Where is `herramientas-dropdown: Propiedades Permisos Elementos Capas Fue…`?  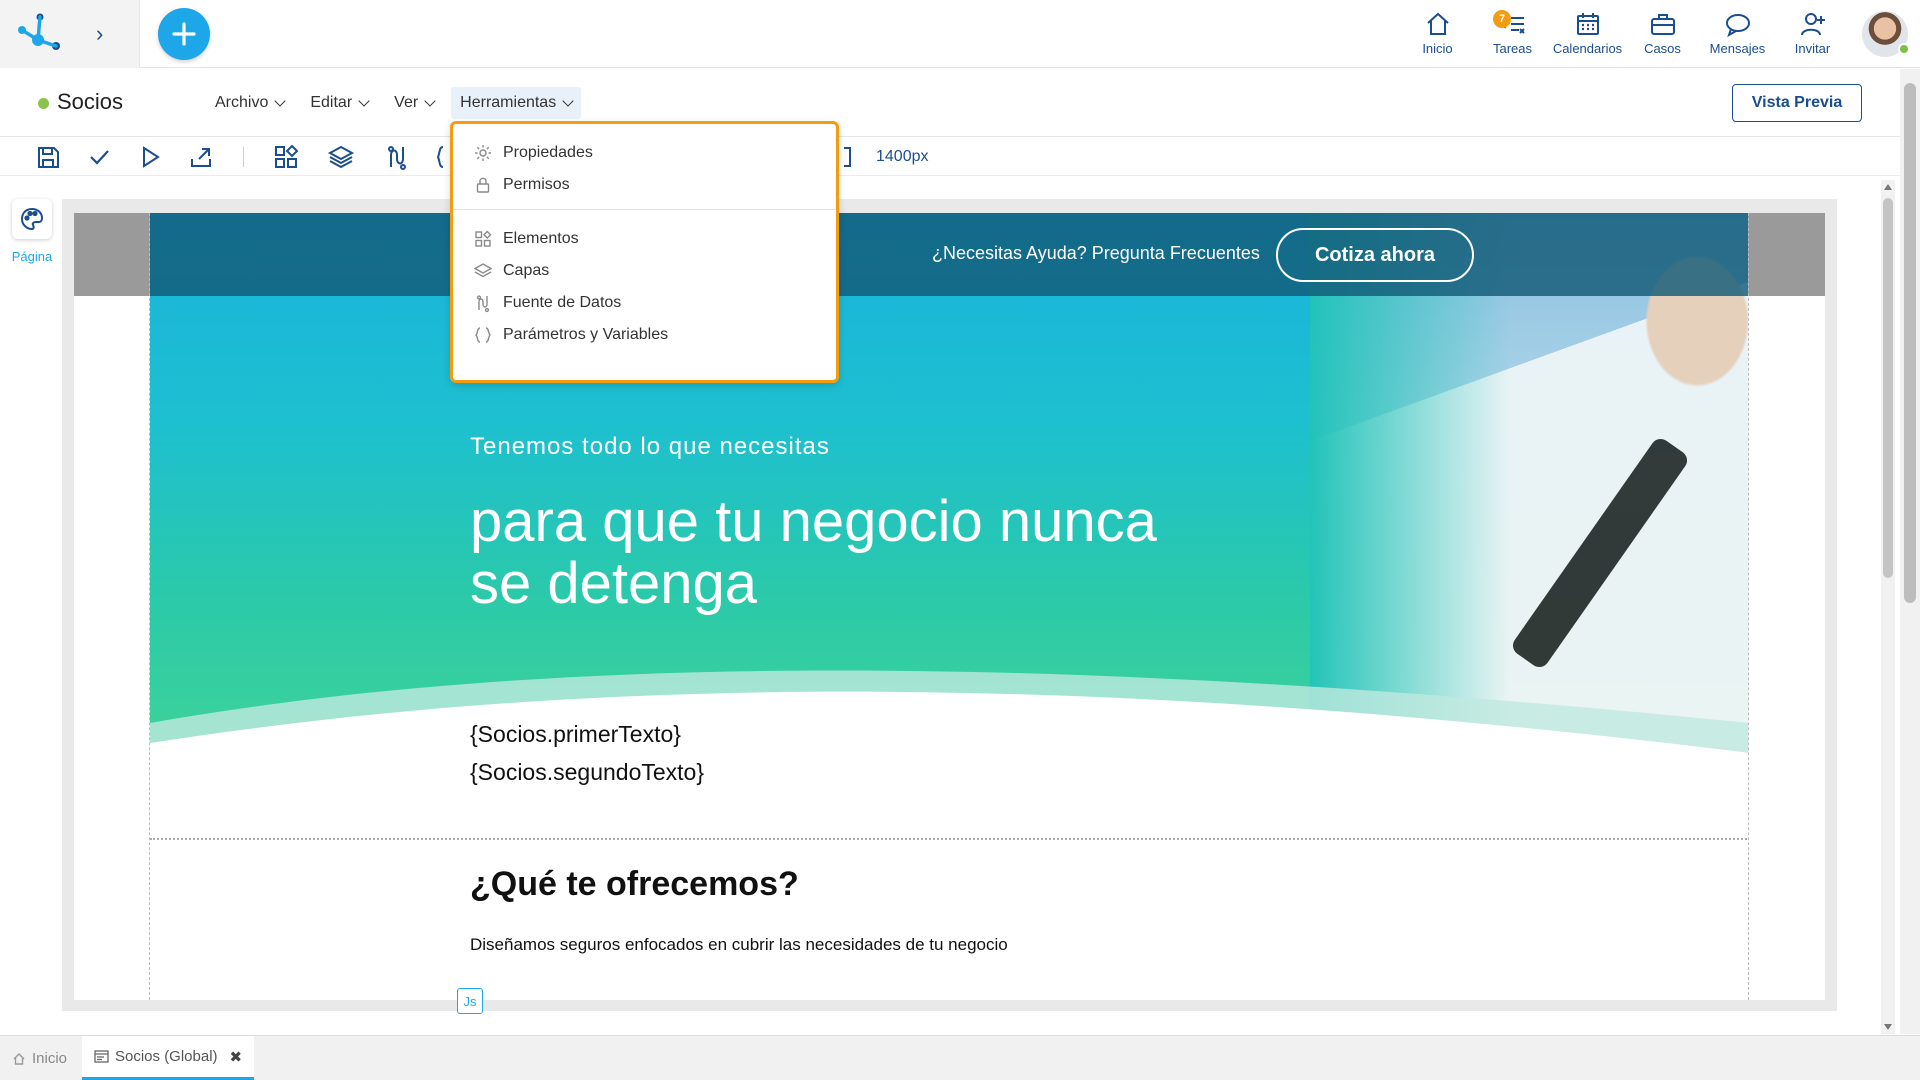
herramientas-dropdown: Propiedades Permisos Elementos Capas Fue… is located at coordinates (644, 252).